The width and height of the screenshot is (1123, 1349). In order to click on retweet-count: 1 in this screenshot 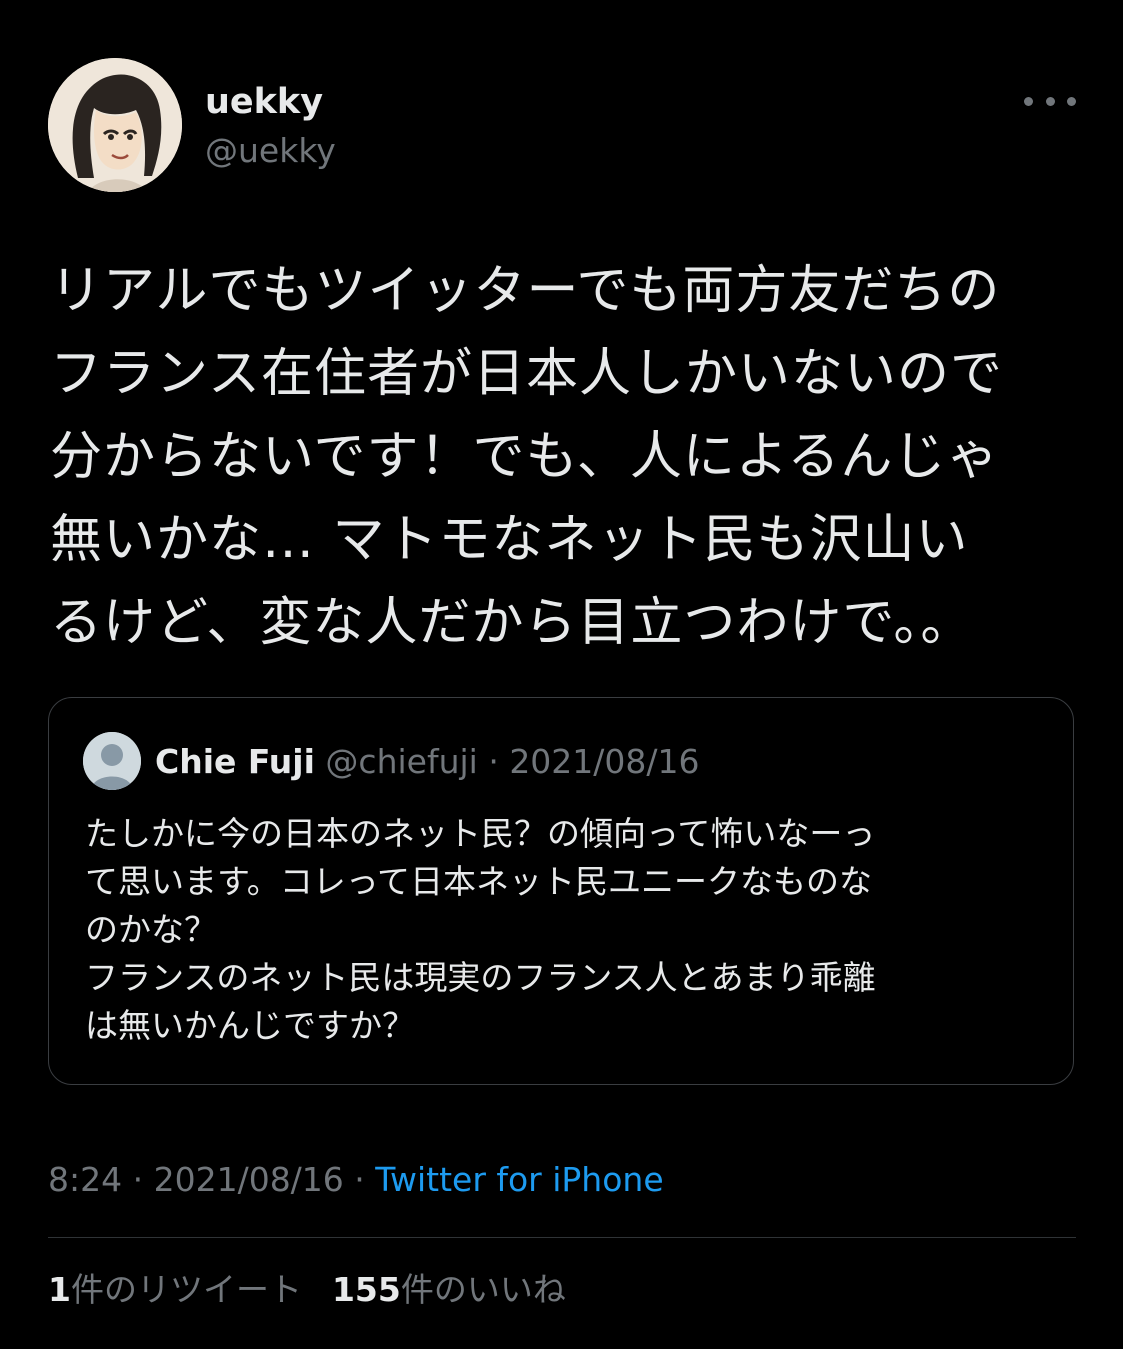, I will do `click(59, 1289)`.